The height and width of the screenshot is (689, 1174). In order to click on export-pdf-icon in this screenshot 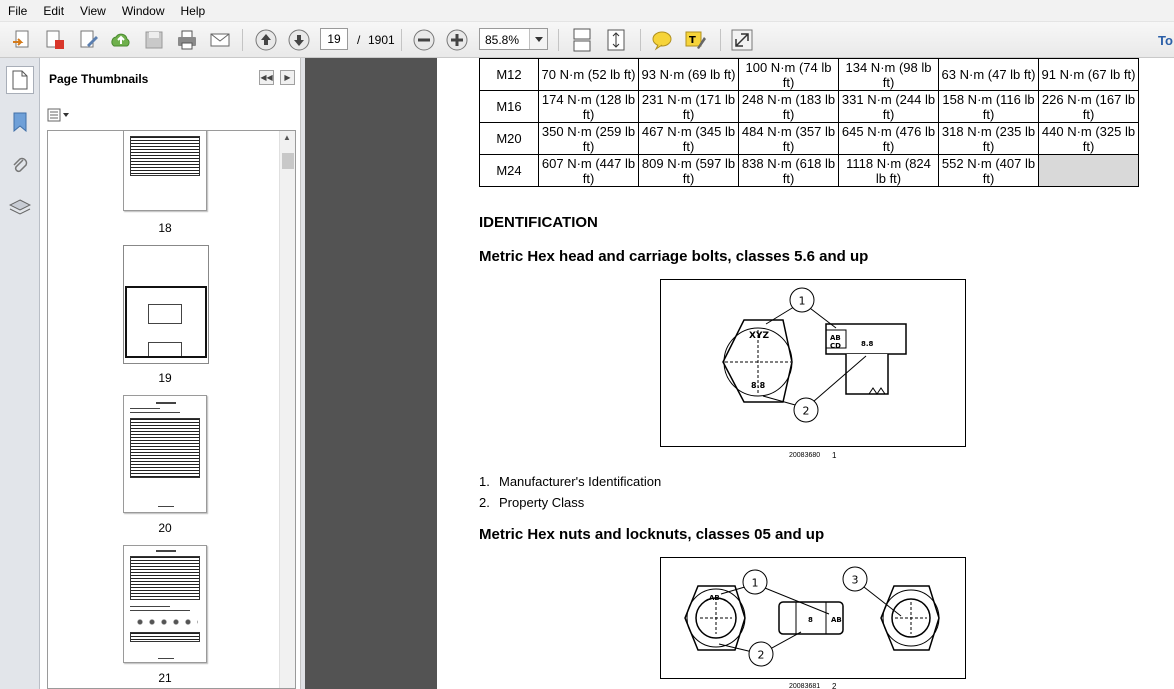, I will do `click(55, 40)`.